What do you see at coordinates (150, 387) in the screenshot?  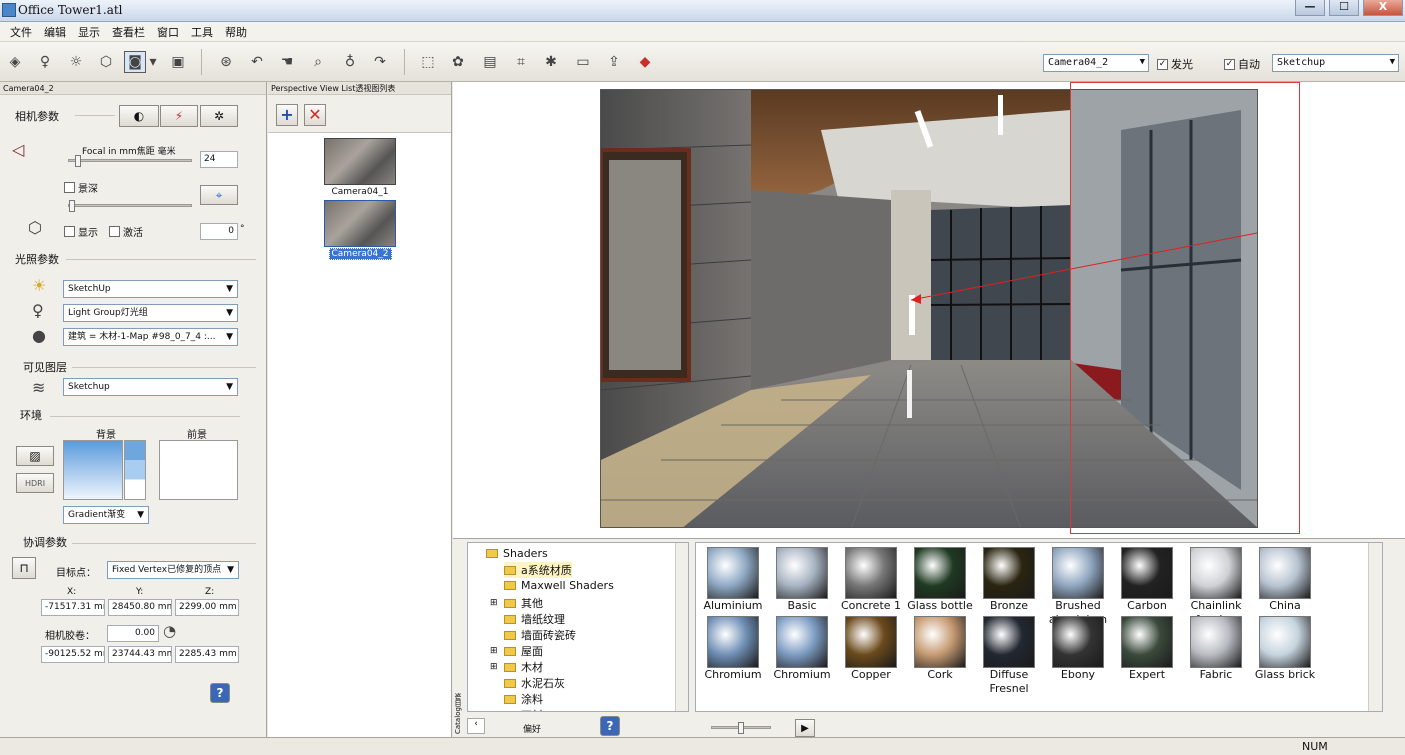 I see `layer-select: Sketchup ▼` at bounding box center [150, 387].